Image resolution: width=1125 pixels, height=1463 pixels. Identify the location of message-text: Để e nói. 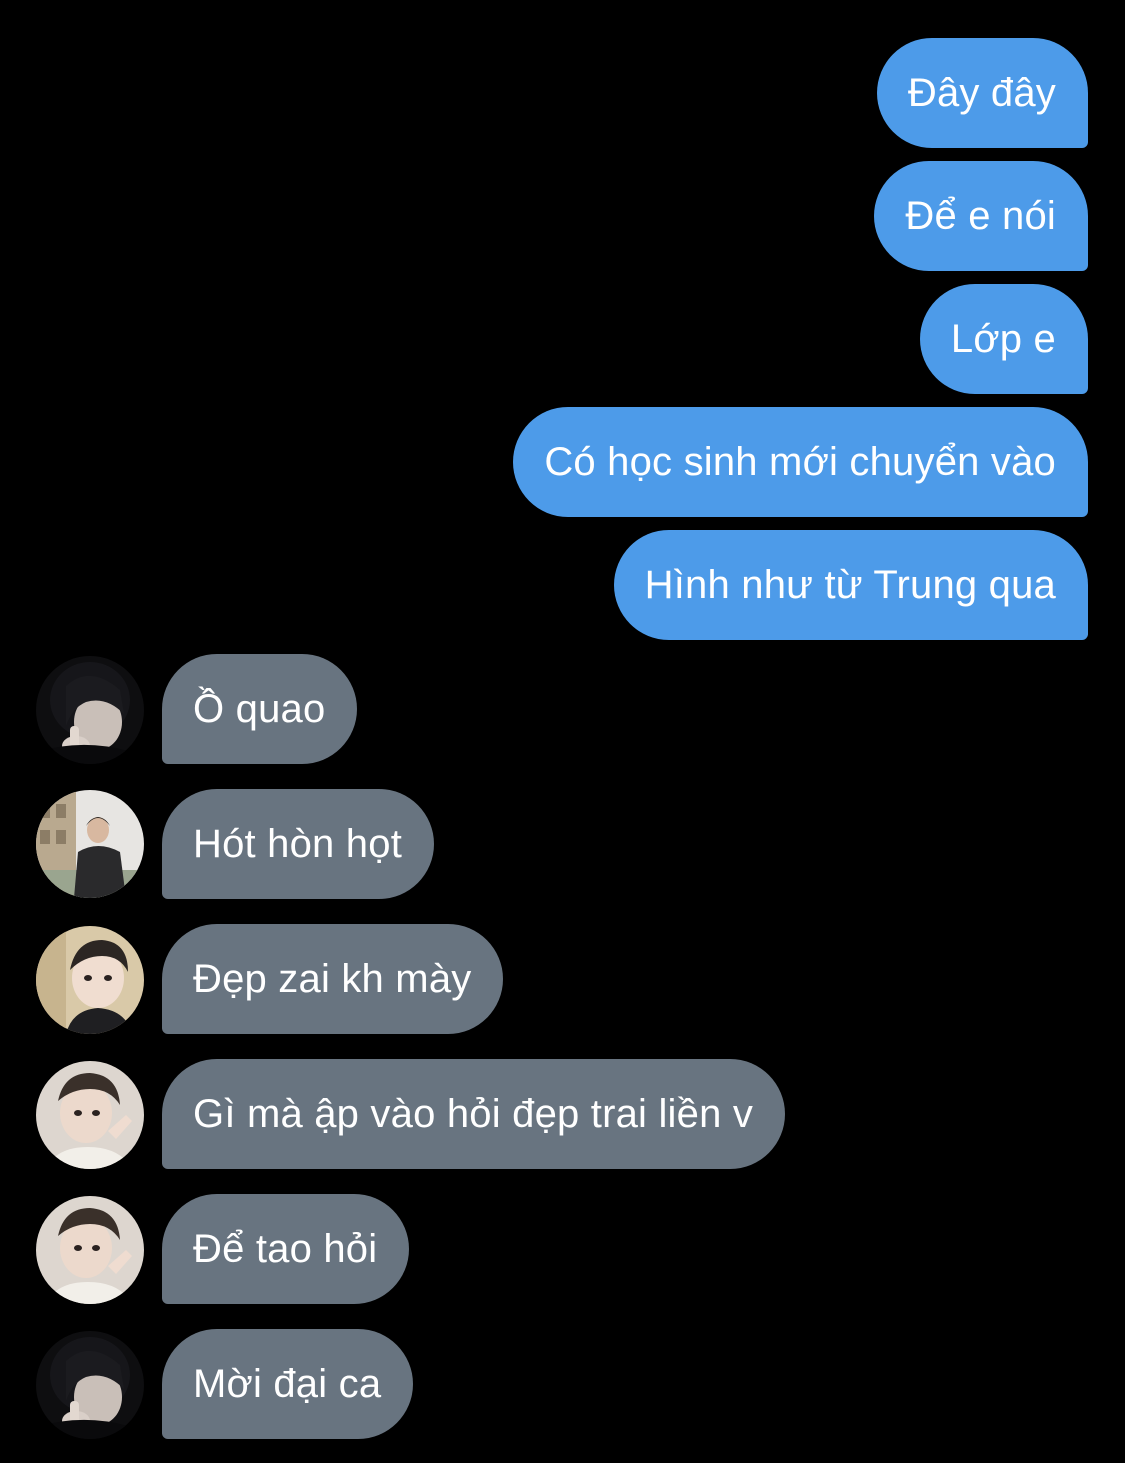
(980, 216).